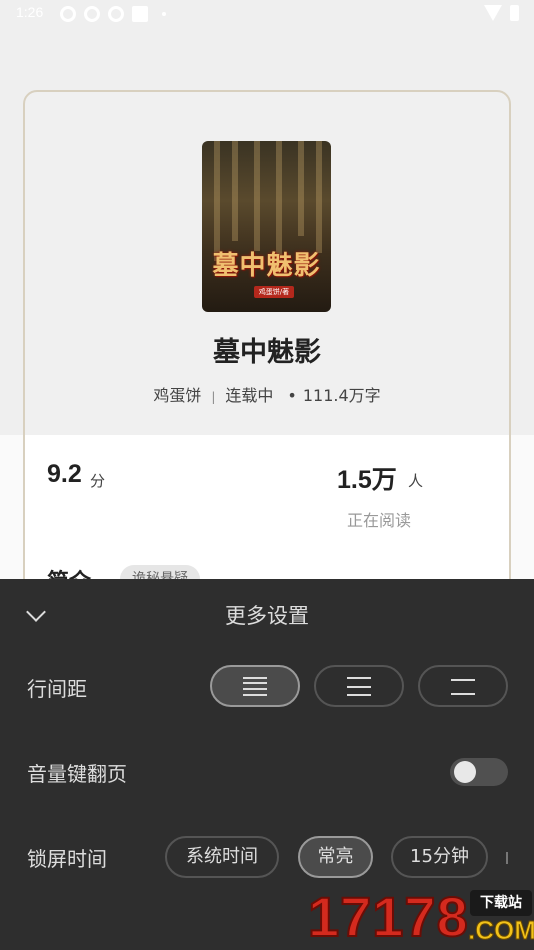 Image resolution: width=534 pixels, height=950 pixels. What do you see at coordinates (493, 13) in the screenshot?
I see `wifi-icon` at bounding box center [493, 13].